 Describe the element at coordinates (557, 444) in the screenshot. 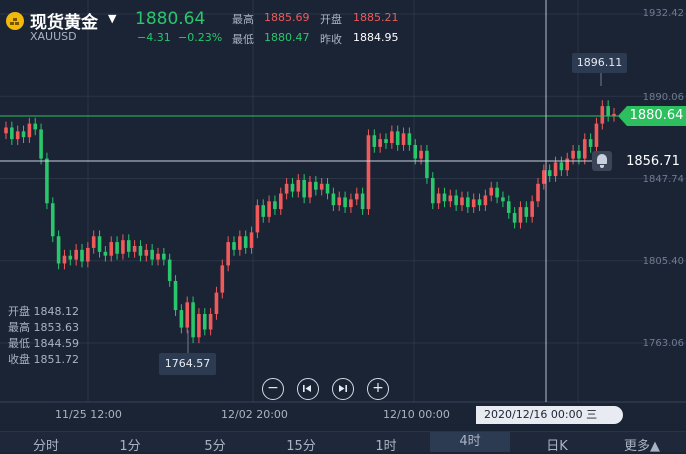

I see `tab-daily: 日K` at that location.